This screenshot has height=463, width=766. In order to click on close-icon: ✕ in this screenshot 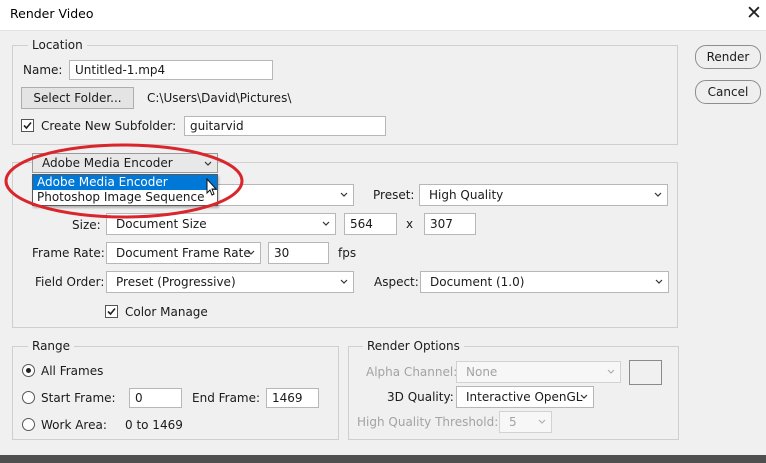, I will do `click(754, 13)`.